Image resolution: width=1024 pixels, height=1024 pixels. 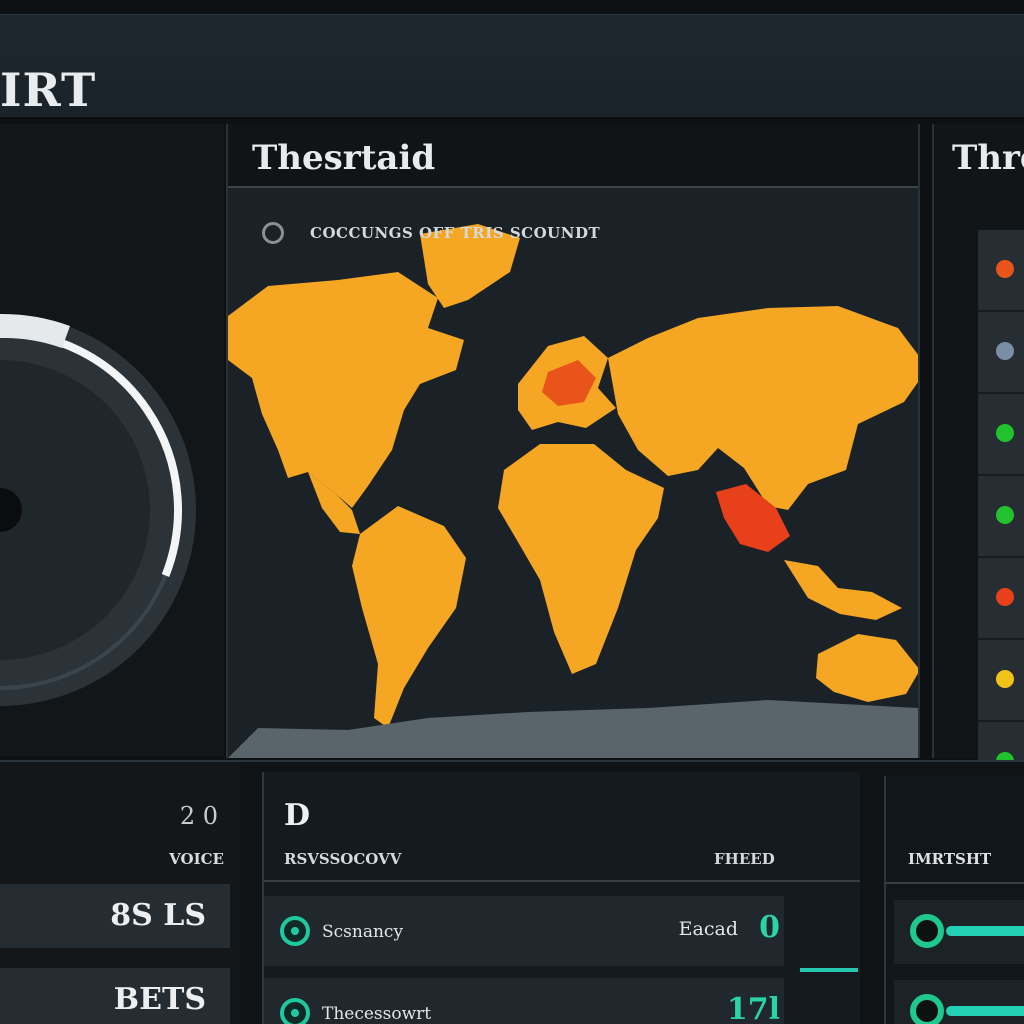 I want to click on map-filter: COCCUNGS OFF TRIS SCOUNDT, so click(x=431, y=233).